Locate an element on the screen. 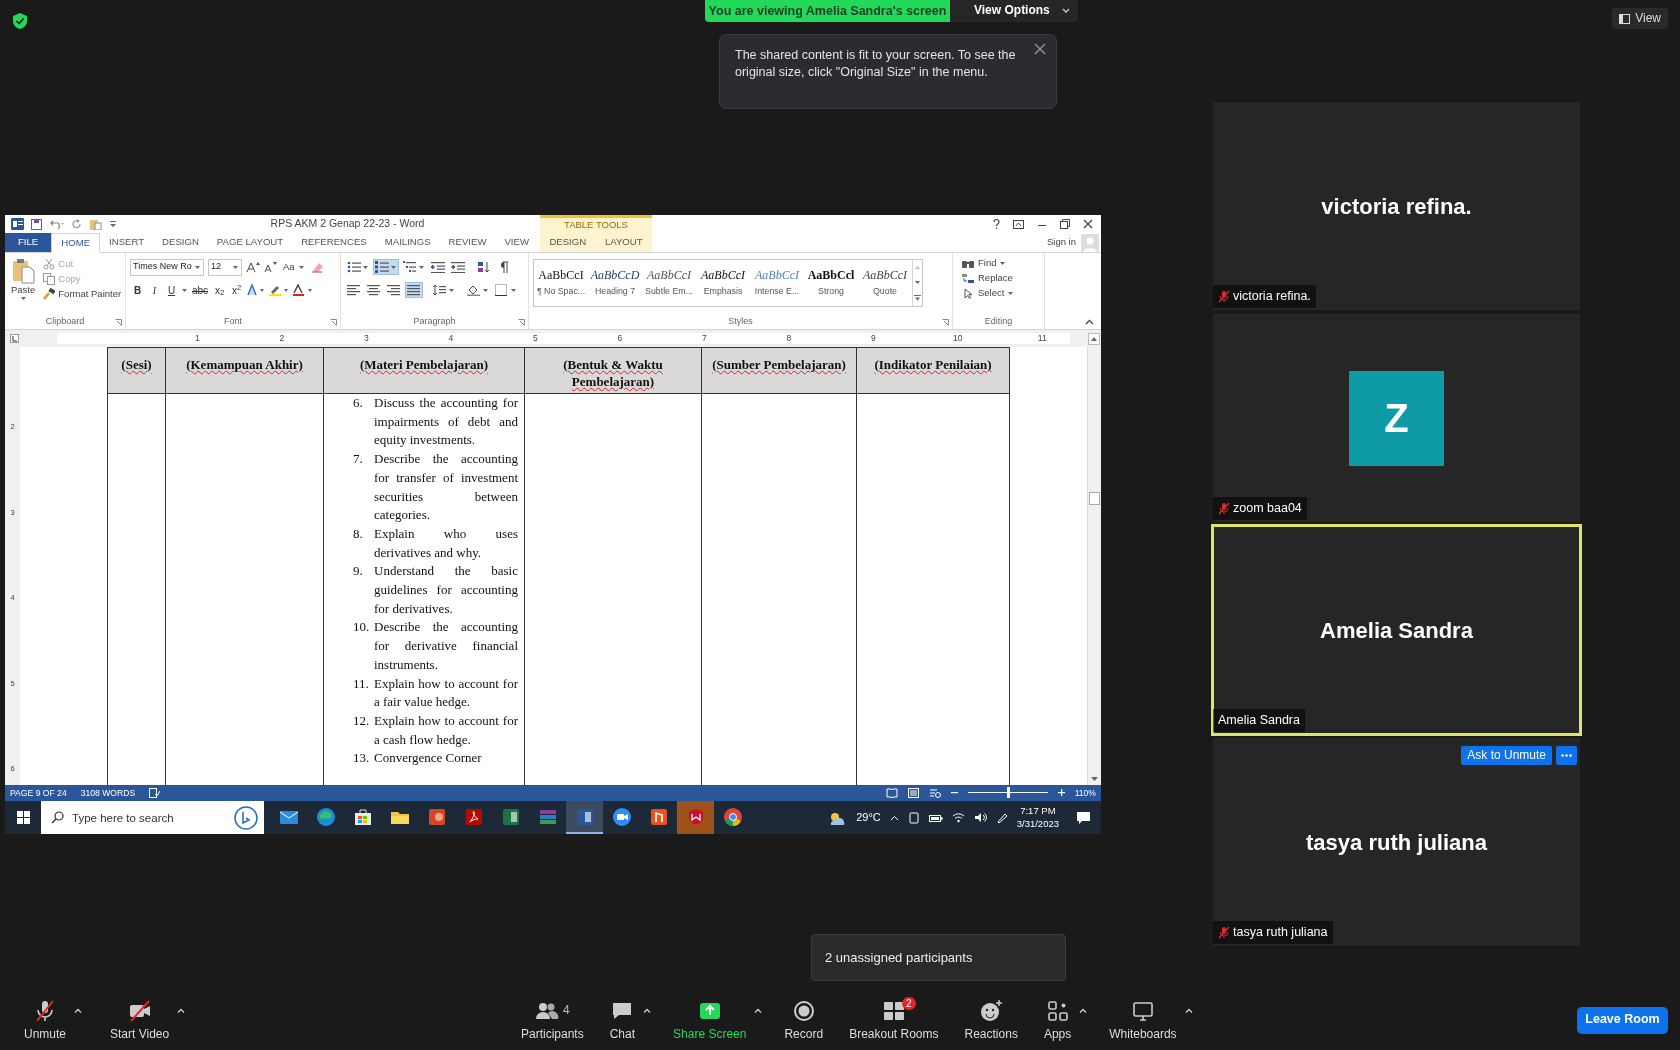 Image resolution: width=1680 pixels, height=1050 pixels. ribbon-display-icon is located at coordinates (1018, 224).